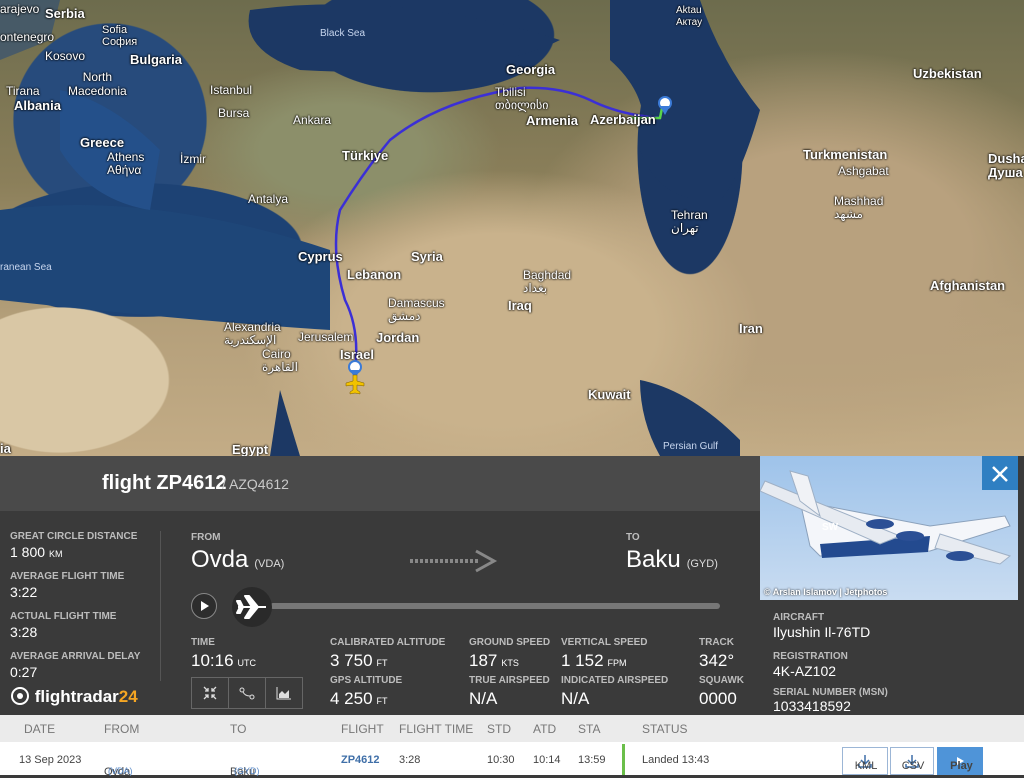 The image size is (1024, 778). I want to click on column-header: STATUS, so click(665, 729).